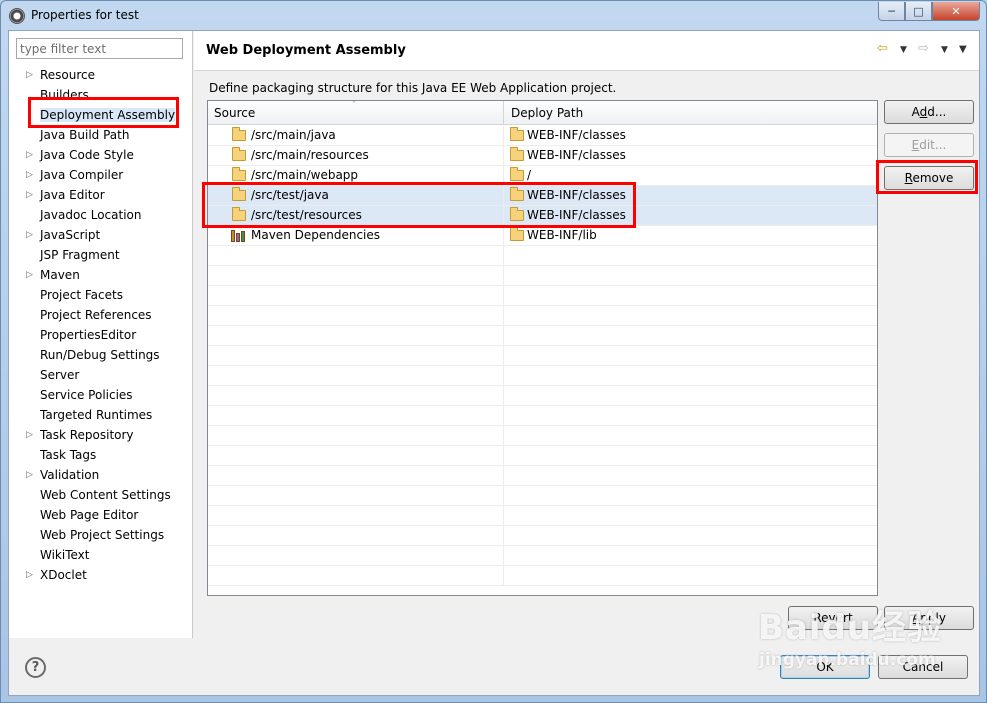 The image size is (987, 703). I want to click on sort-ascending-icon: ˄, so click(354, 104).